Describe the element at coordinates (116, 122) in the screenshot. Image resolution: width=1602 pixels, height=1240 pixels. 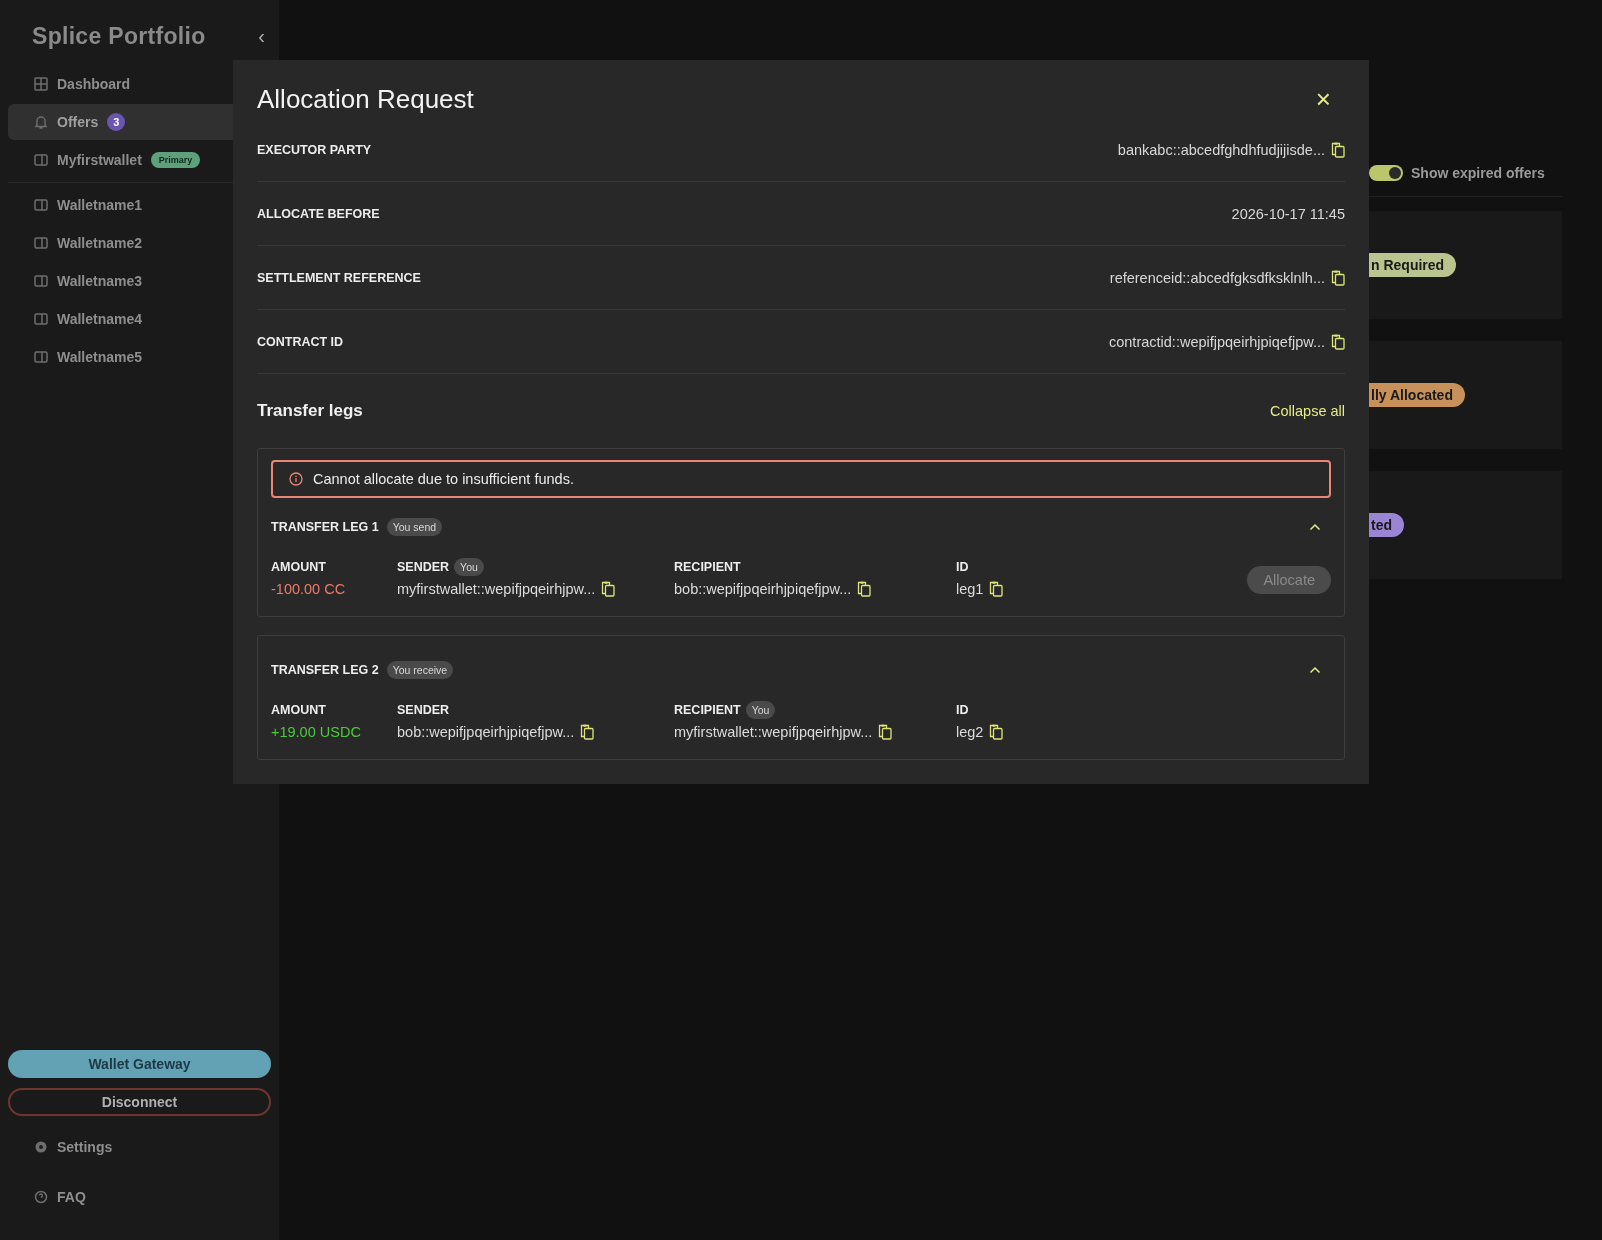
I see `count-badge: 3` at that location.